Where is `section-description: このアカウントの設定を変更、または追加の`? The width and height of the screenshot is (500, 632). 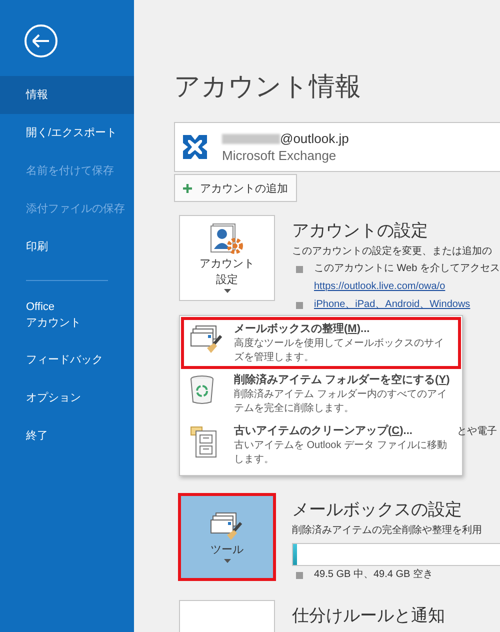 section-description: このアカウントの設定を変更、または追加の is located at coordinates (392, 251).